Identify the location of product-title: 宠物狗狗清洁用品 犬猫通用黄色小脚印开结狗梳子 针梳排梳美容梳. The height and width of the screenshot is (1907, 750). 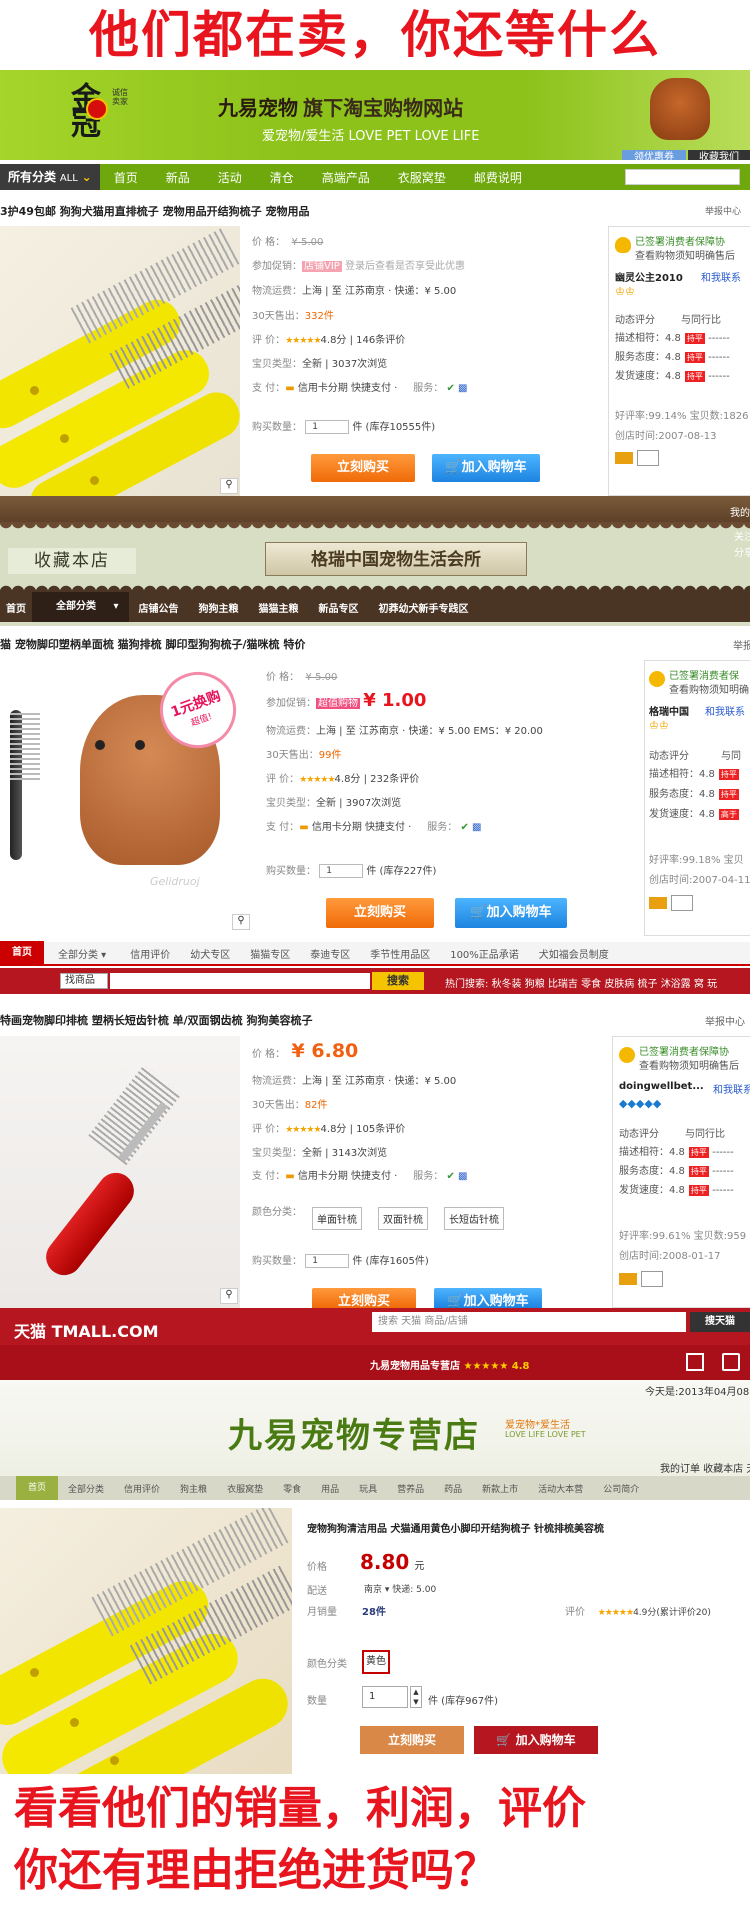
(455, 1527).